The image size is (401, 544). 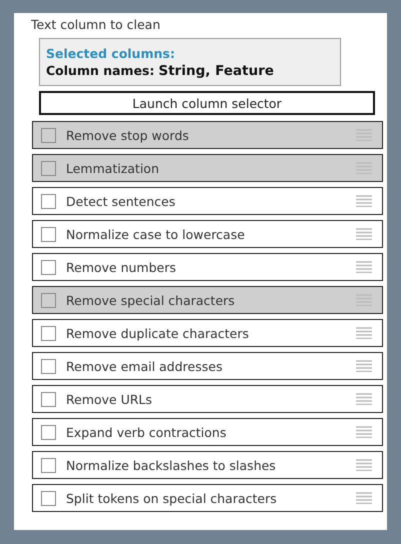 What do you see at coordinates (207, 103) in the screenshot?
I see `launch-column-selector-button: Launch column selector` at bounding box center [207, 103].